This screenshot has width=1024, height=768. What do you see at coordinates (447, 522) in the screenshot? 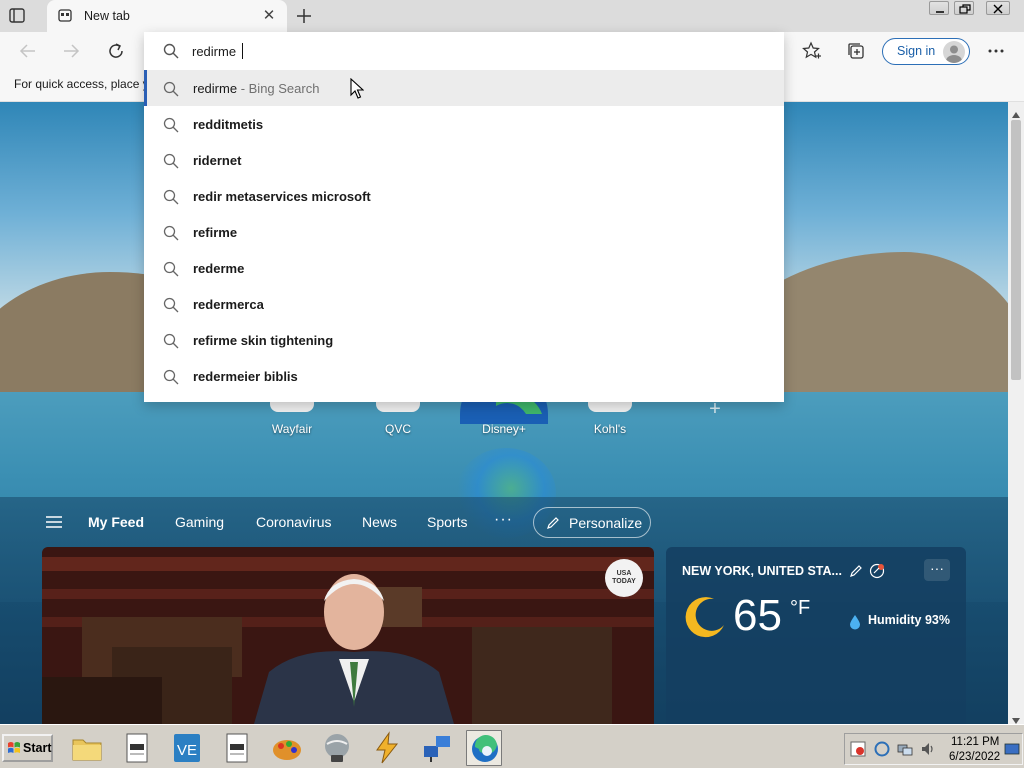
I see `feed-tab-sports: Sports` at bounding box center [447, 522].